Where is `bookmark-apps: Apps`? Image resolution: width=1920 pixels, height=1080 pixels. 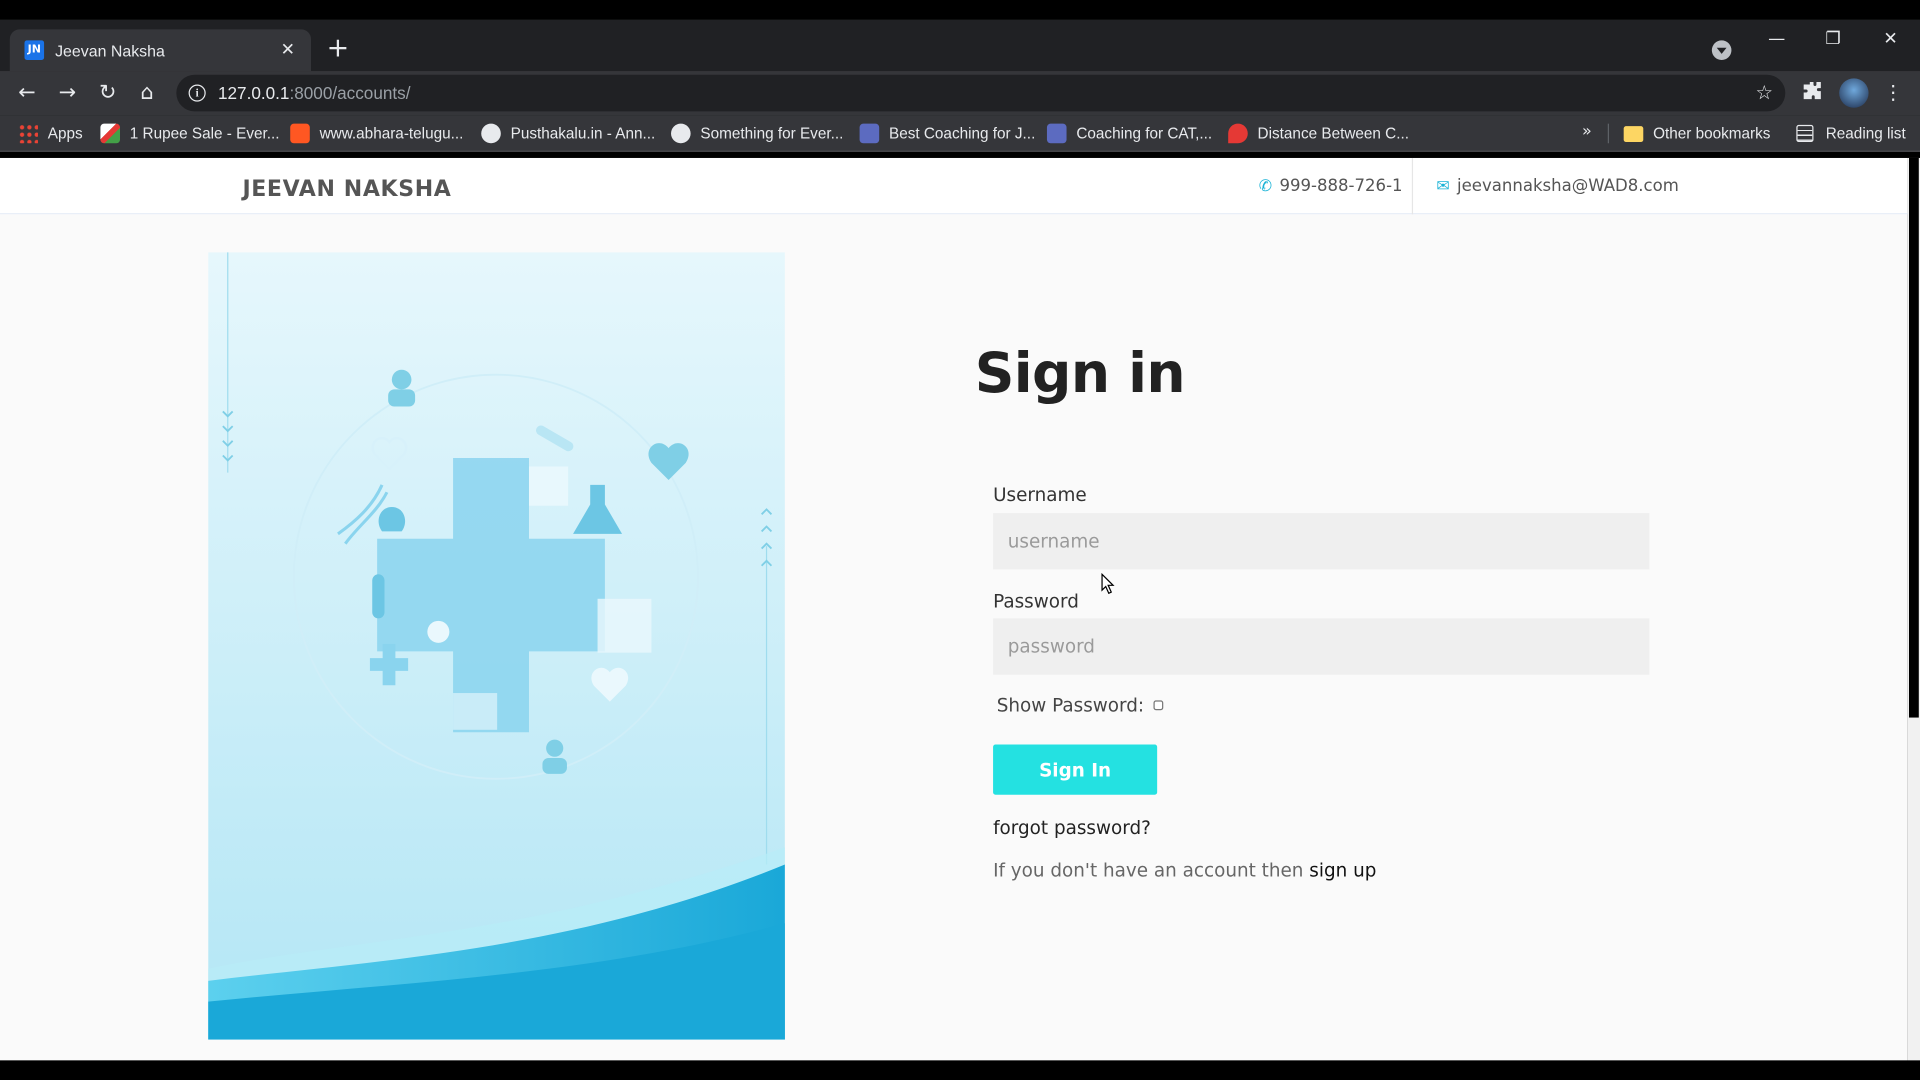
bookmark-apps: Apps is located at coordinates (50, 133).